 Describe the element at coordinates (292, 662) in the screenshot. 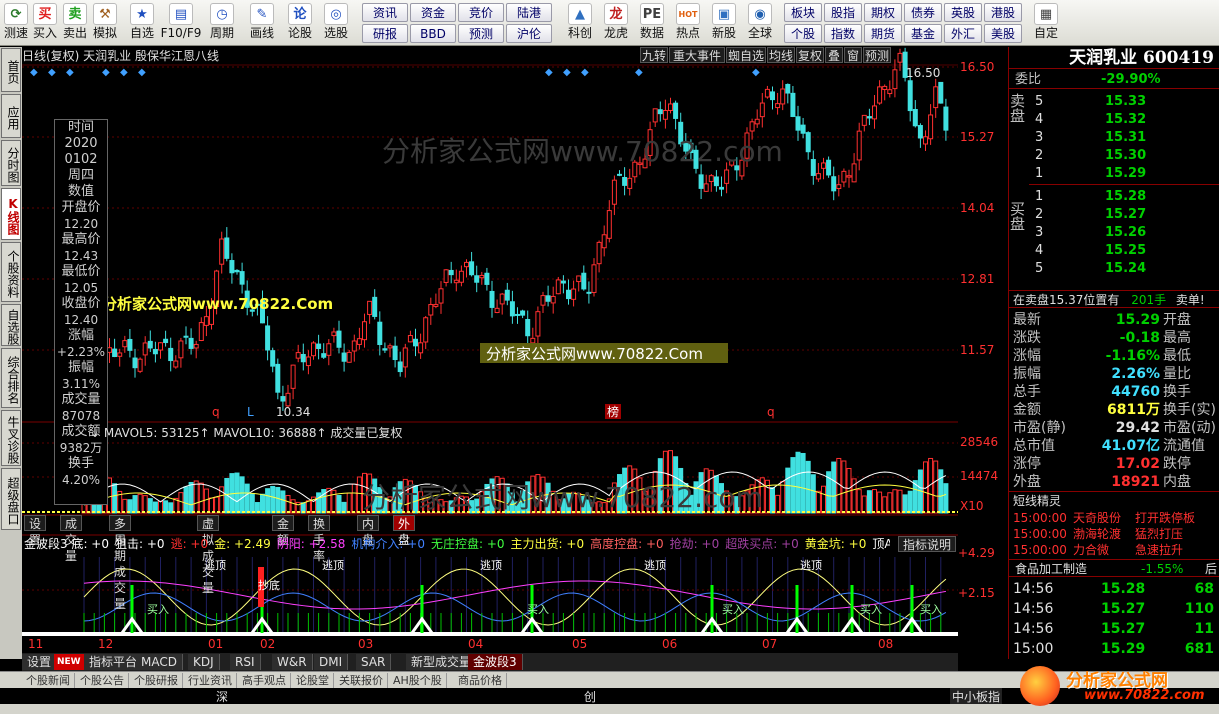

I see `indicator-tab-6: W&R` at that location.